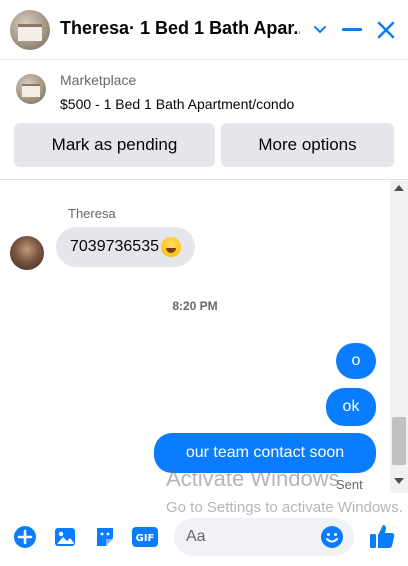 This screenshot has width=408, height=566. I want to click on plus-icon, so click(25, 537).